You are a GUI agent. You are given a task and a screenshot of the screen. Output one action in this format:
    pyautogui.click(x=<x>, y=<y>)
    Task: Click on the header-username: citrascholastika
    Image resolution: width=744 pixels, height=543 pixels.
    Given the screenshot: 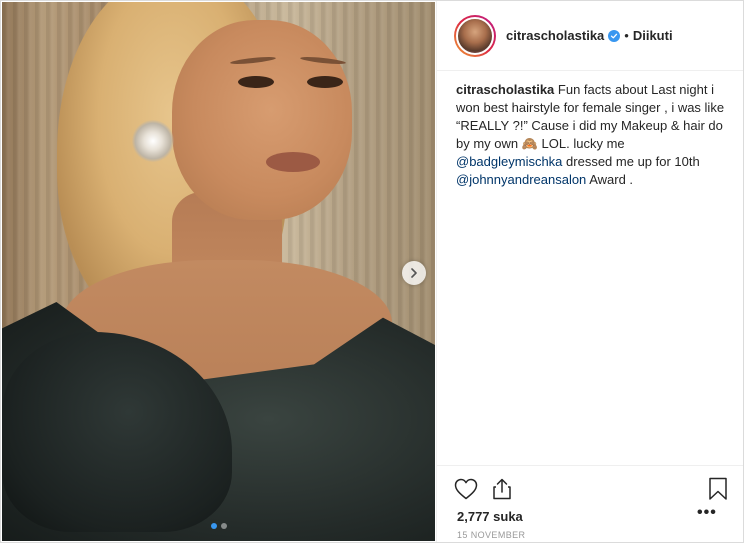 What is the action you would take?
    pyautogui.click(x=555, y=35)
    